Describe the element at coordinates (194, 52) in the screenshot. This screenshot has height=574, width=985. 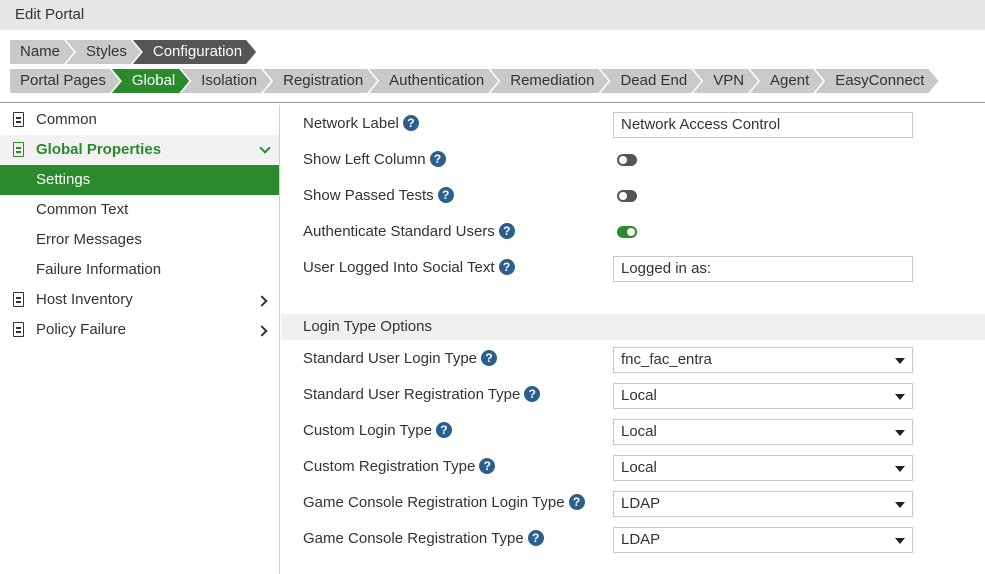
I see `step-configuration: Configuration` at that location.